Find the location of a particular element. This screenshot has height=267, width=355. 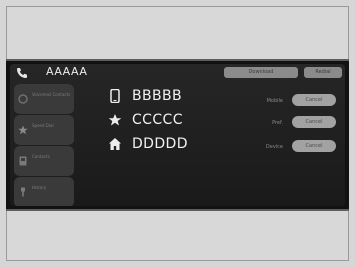

contacts-book-icon is located at coordinates (23, 161).